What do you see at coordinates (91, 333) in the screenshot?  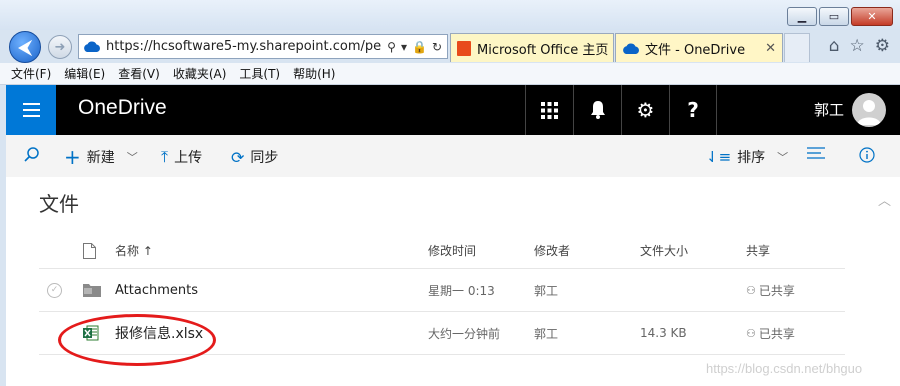 I see `excel-file-icon` at bounding box center [91, 333].